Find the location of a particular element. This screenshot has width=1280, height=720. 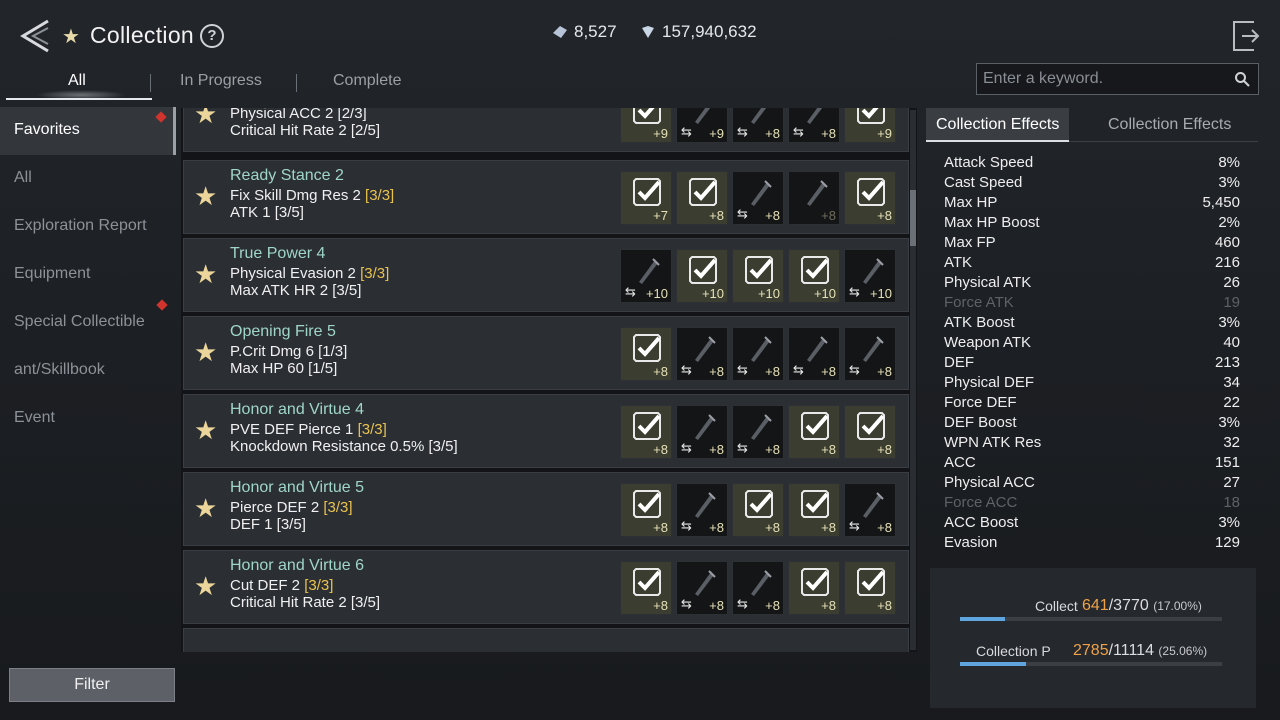

help-icon: ? is located at coordinates (212, 36).